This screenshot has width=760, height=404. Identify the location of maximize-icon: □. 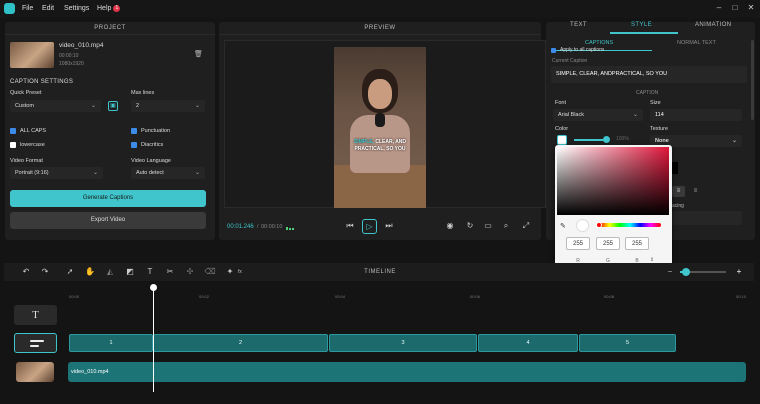
(735, 8).